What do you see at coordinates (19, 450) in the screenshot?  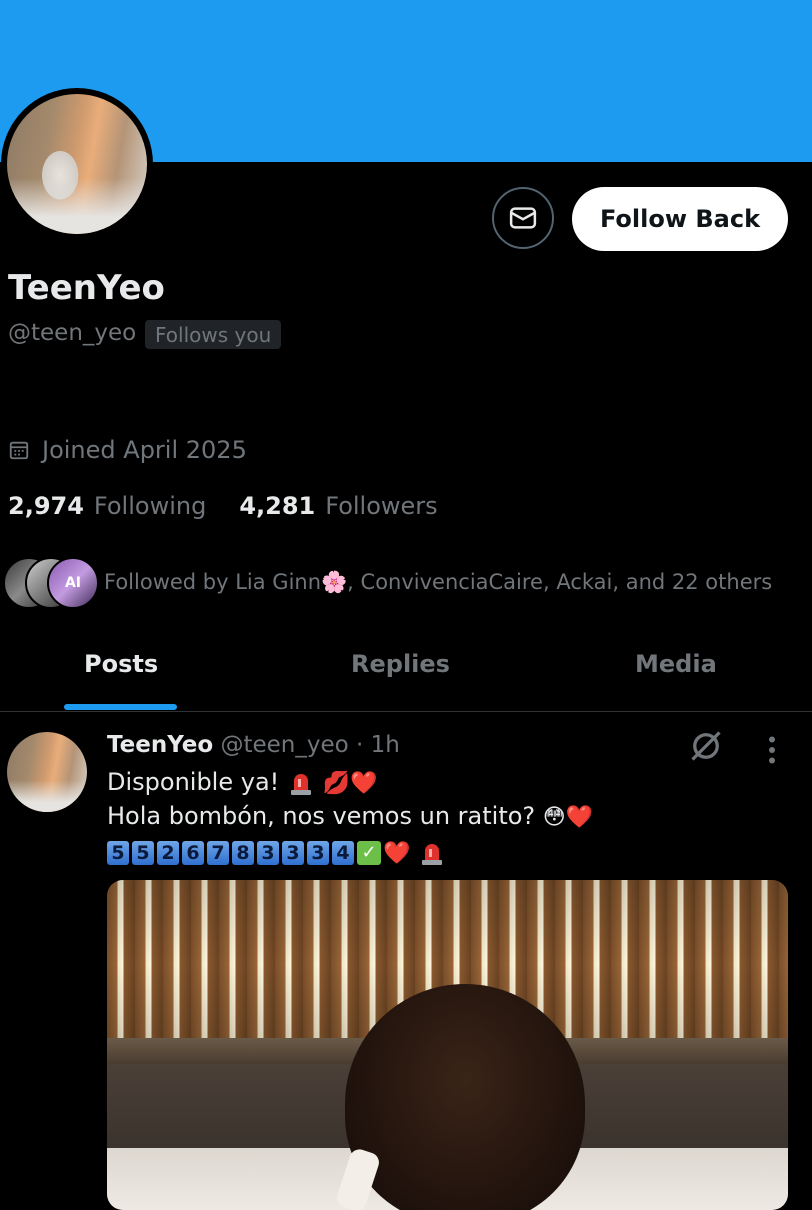 I see `calendar-icon` at bounding box center [19, 450].